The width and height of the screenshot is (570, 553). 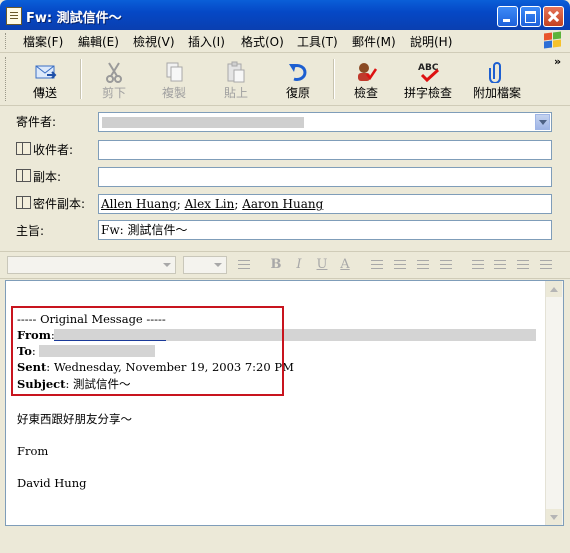 What do you see at coordinates (30, 231) in the screenshot?
I see `subject-label: 主旨:` at bounding box center [30, 231].